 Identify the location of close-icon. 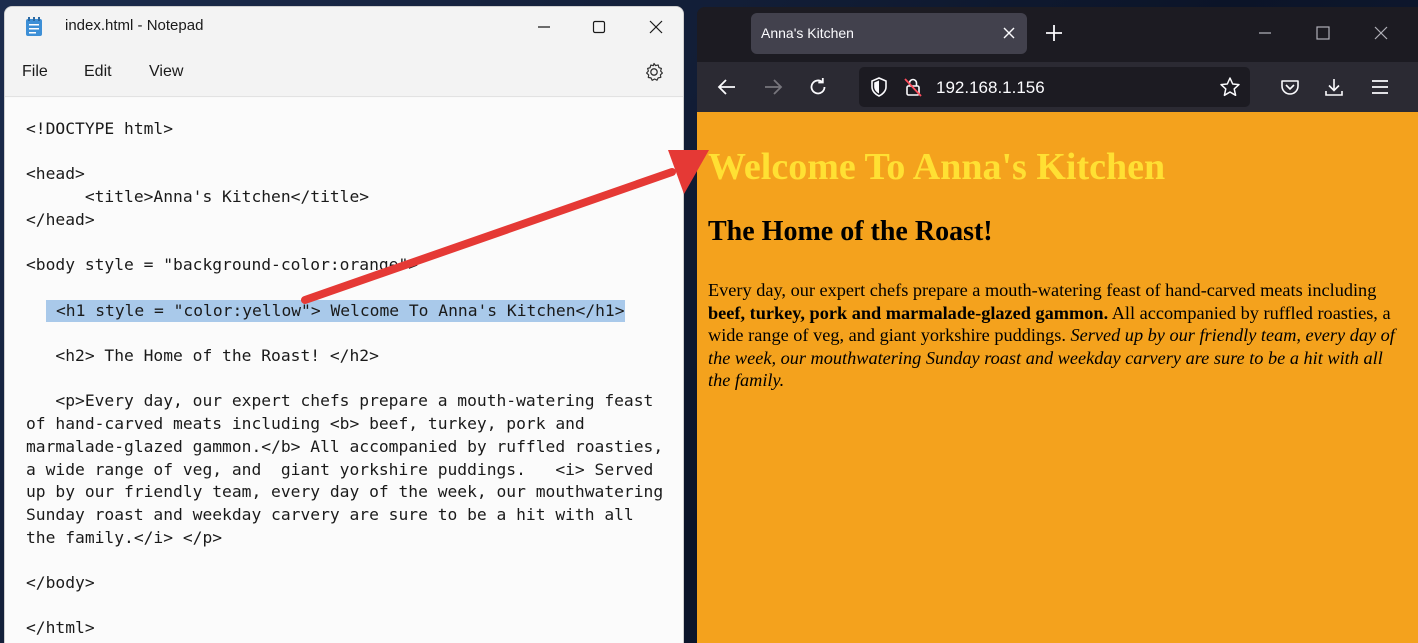
(656, 27).